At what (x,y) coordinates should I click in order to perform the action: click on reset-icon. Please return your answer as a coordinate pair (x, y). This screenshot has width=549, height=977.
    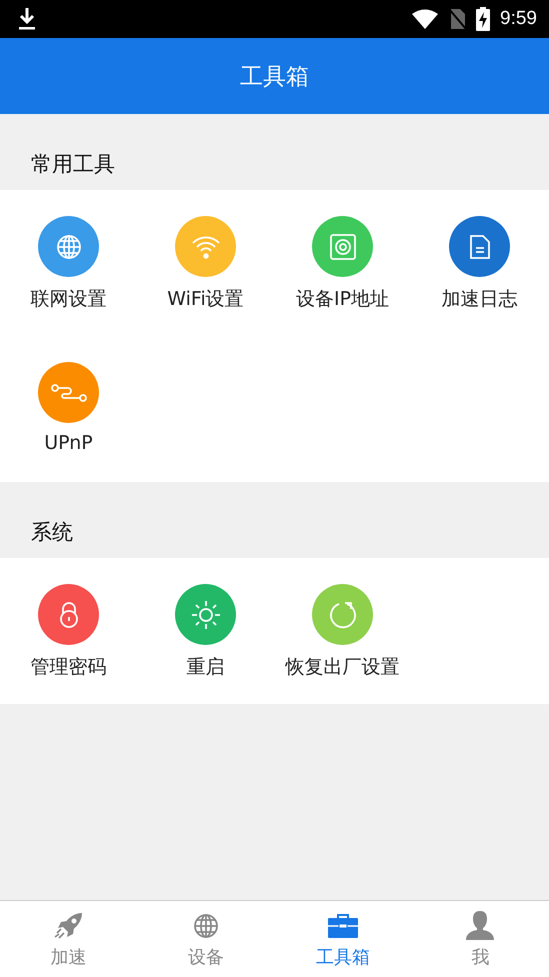
    Looking at the image, I should click on (342, 614).